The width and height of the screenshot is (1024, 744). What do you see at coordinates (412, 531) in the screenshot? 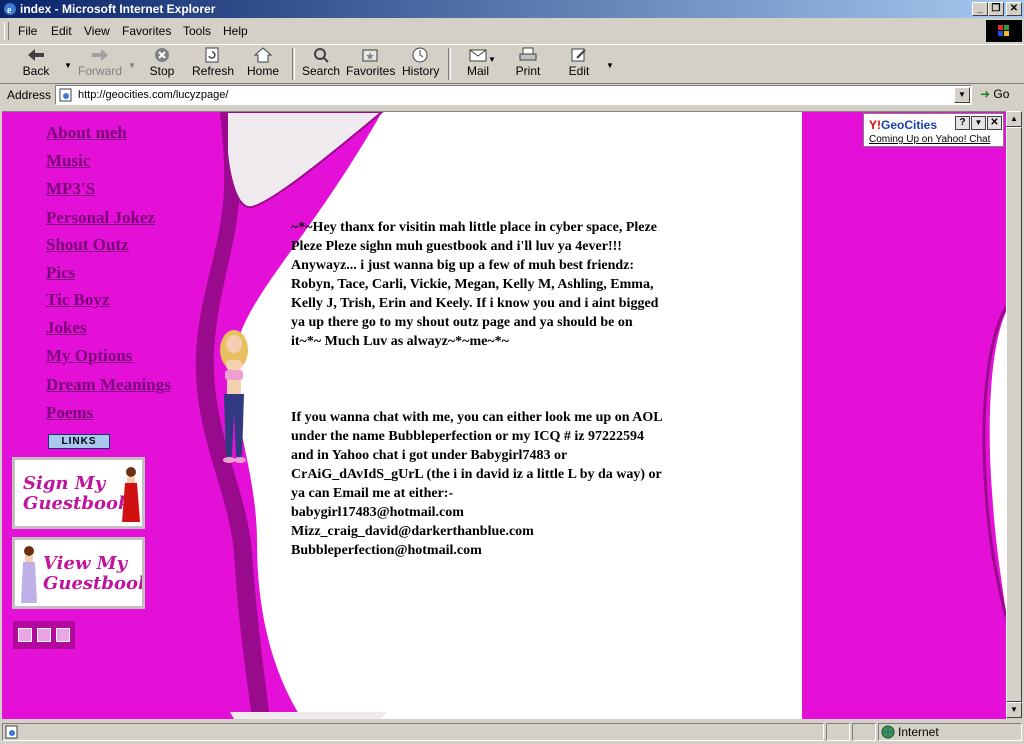
I see `email-2: Mizz_craig_david@darkerthanblue.com` at bounding box center [412, 531].